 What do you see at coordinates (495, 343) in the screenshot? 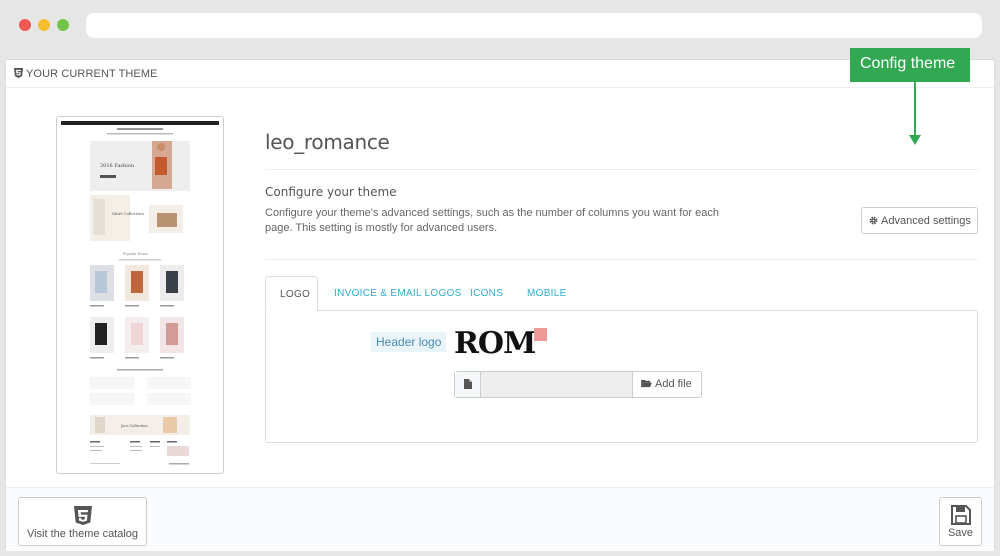
I see `header-logo-preview: ROM` at bounding box center [495, 343].